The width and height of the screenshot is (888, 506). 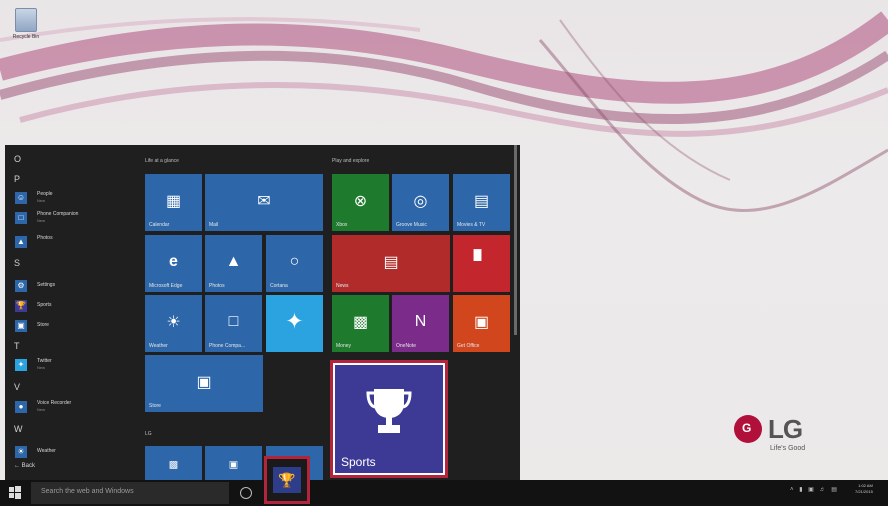 I want to click on app-name: Store, so click(x=43, y=325).